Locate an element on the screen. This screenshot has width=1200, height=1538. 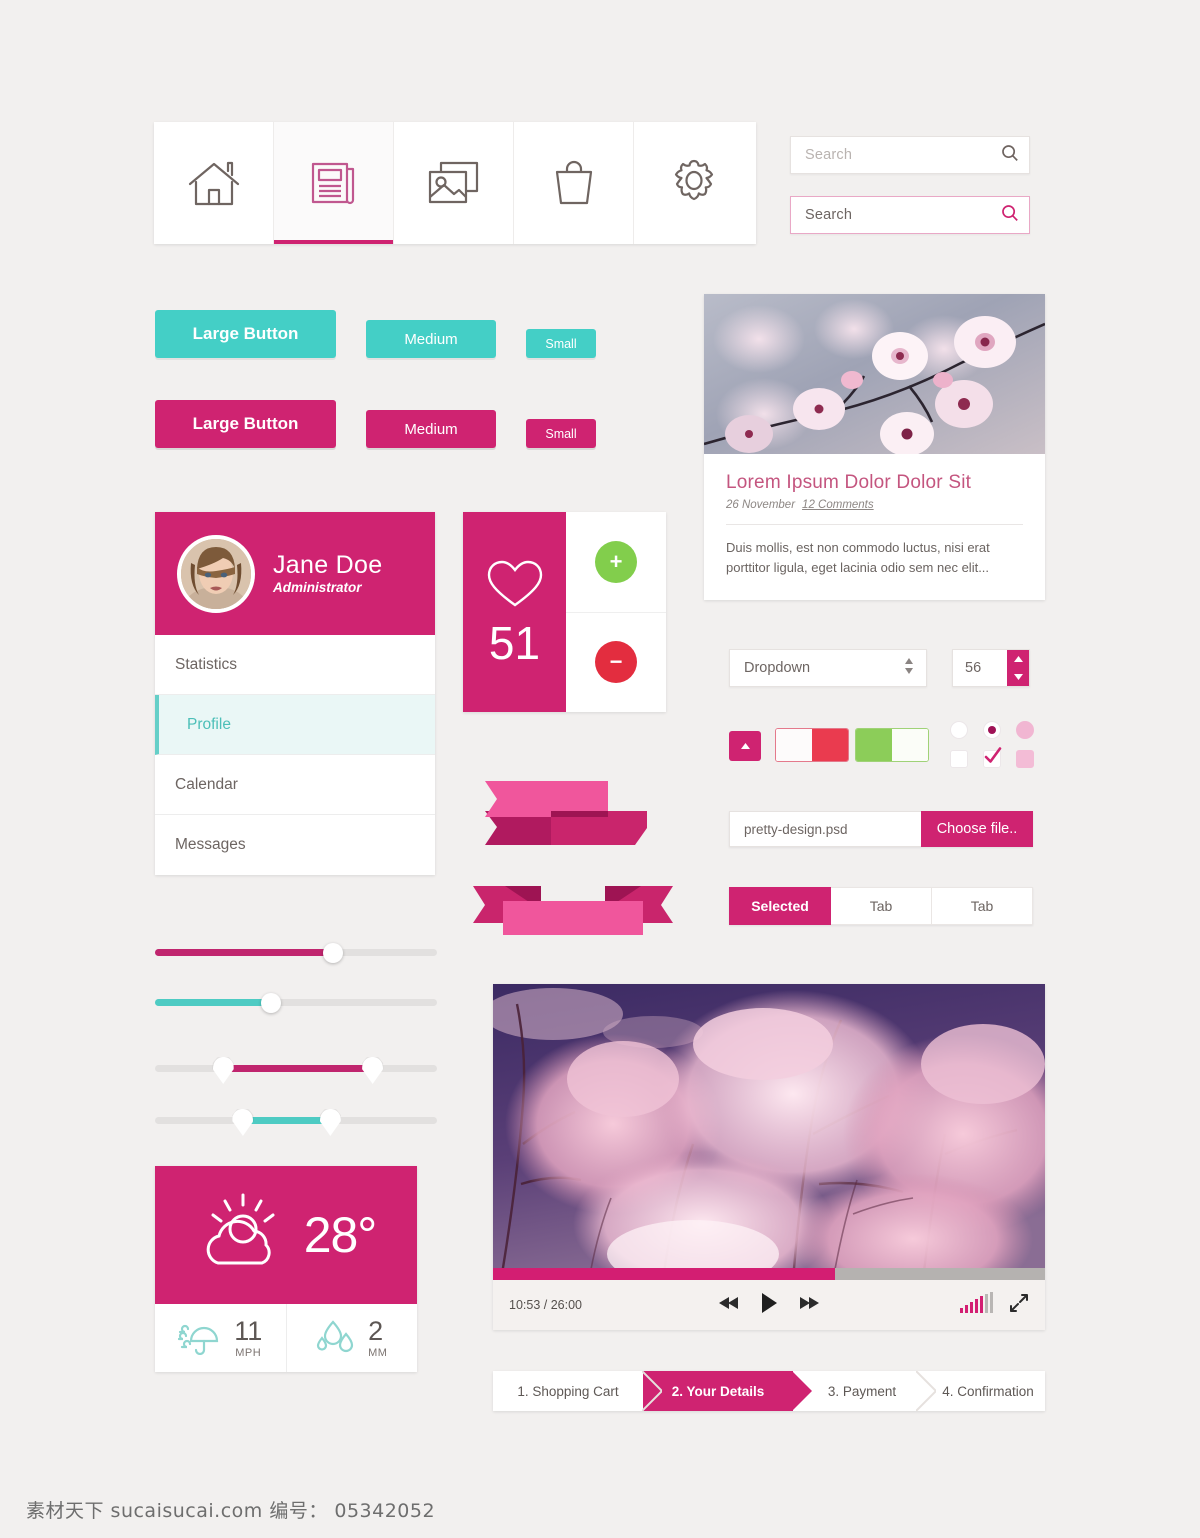
like-increment-button: + is located at coordinates (616, 562).